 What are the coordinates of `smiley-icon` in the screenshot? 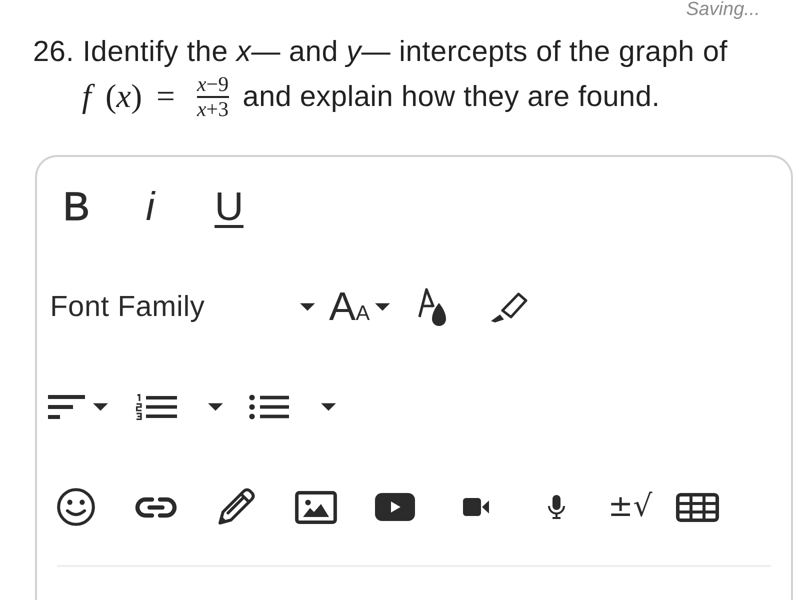 It's located at (76, 507).